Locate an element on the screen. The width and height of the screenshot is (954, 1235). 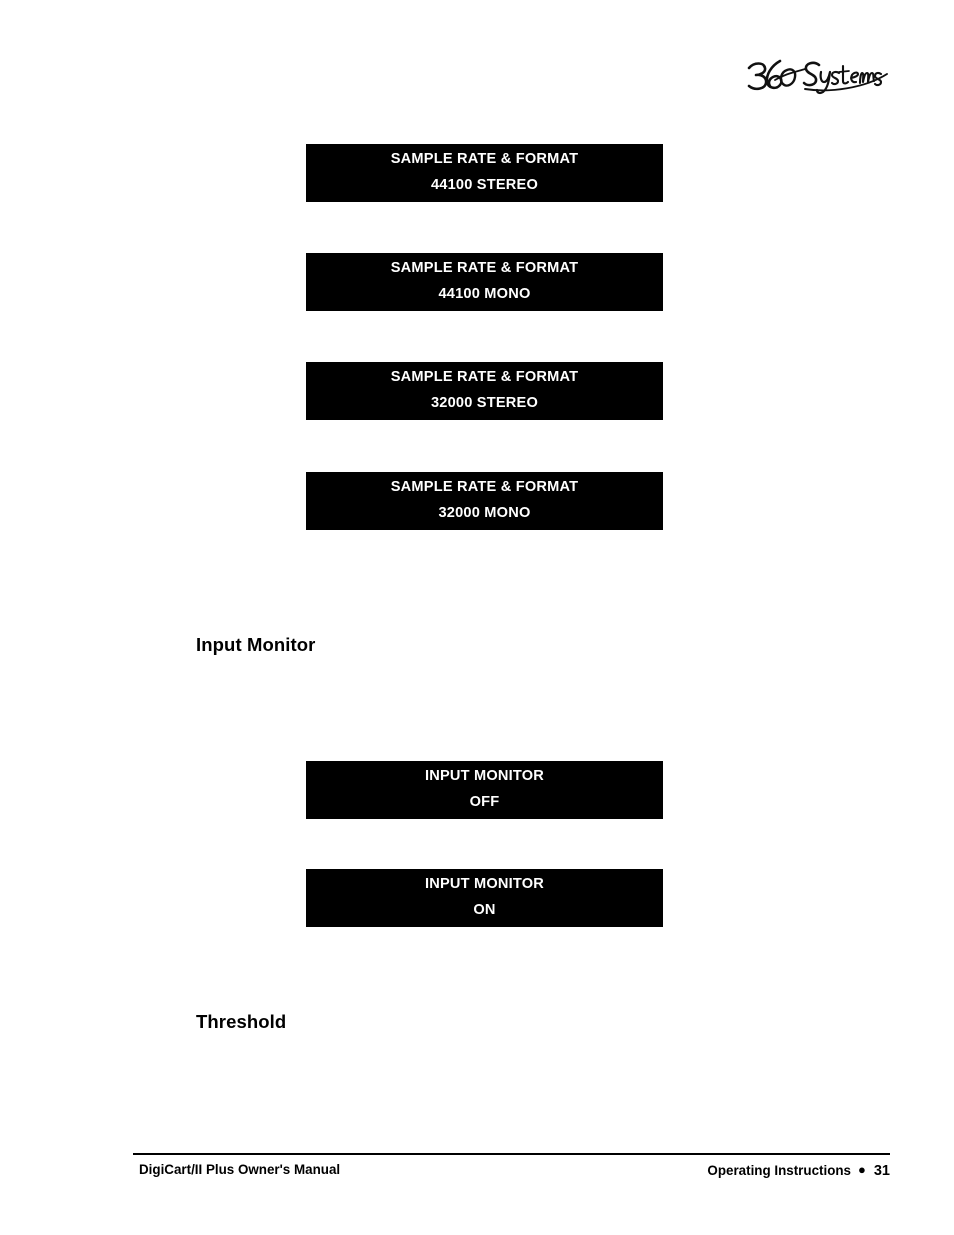
section-heading-input-monitor: Input Monitor is located at coordinates (256, 644).